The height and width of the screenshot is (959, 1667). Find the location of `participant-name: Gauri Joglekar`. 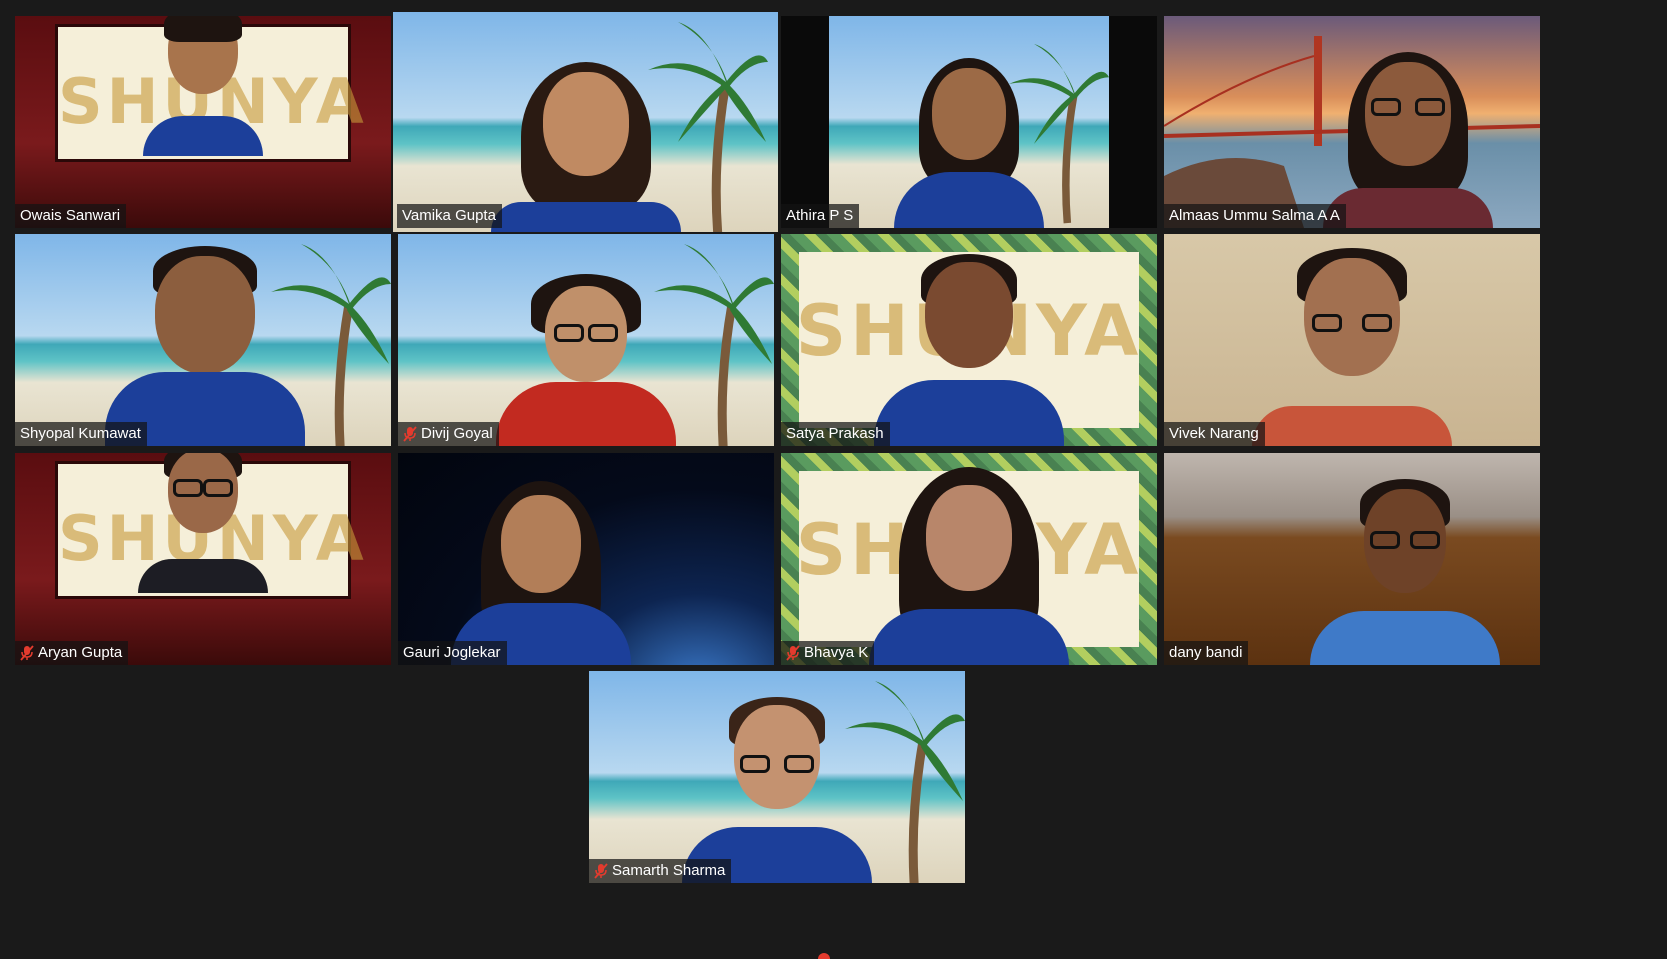

participant-name: Gauri Joglekar is located at coordinates (452, 652).